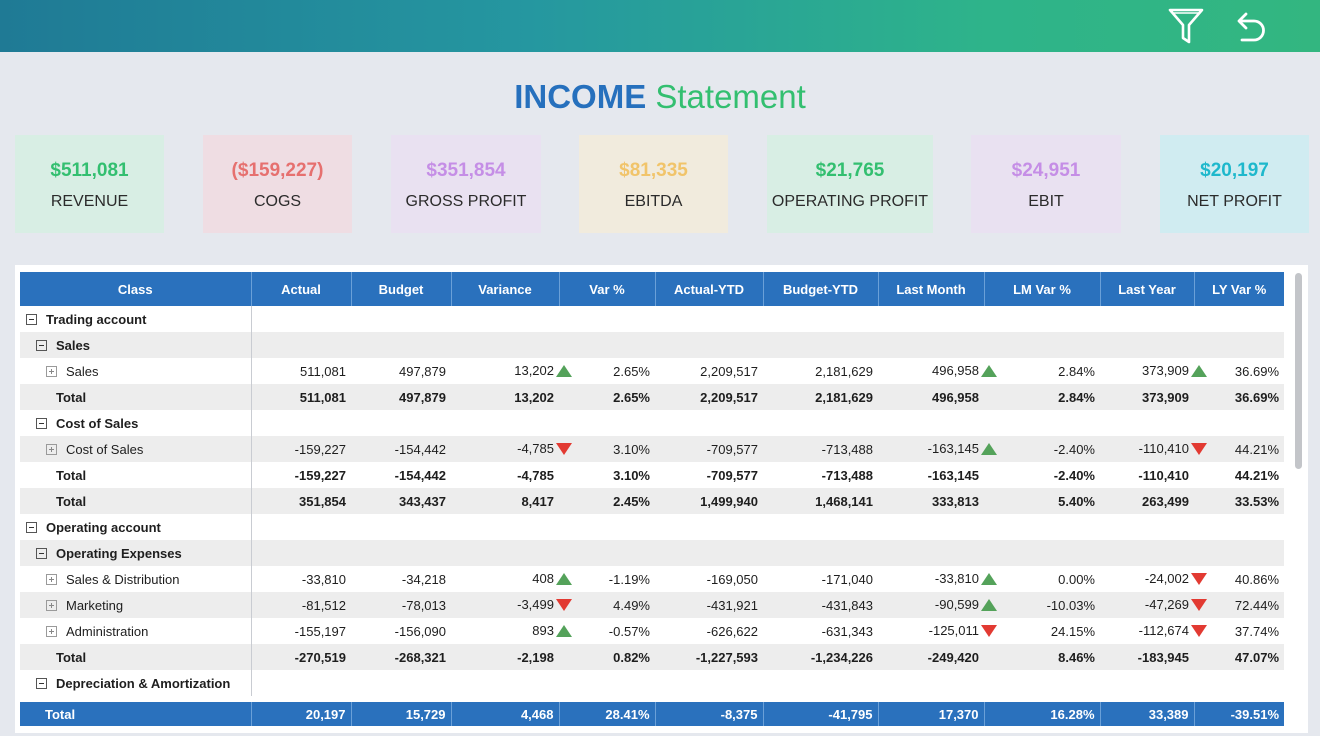 The height and width of the screenshot is (736, 1320). What do you see at coordinates (543, 630) in the screenshot?
I see `cell-value: 893` at bounding box center [543, 630].